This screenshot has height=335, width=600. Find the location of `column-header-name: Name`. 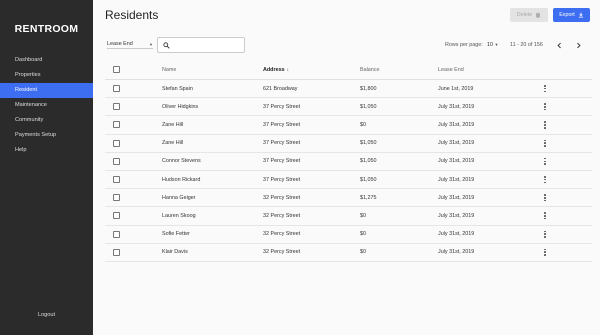

column-header-name: Name is located at coordinates (169, 69).